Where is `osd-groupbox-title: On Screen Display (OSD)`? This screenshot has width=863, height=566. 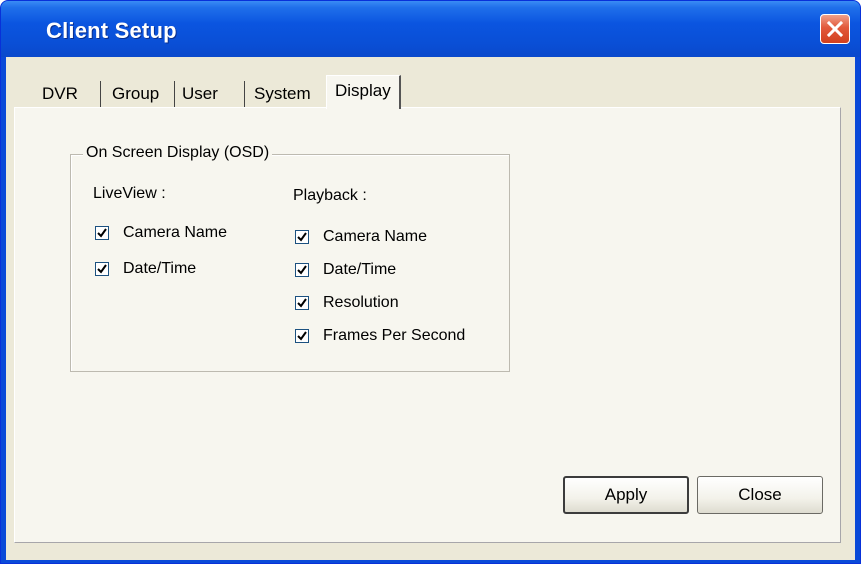
osd-groupbox-title: On Screen Display (OSD) is located at coordinates (178, 153).